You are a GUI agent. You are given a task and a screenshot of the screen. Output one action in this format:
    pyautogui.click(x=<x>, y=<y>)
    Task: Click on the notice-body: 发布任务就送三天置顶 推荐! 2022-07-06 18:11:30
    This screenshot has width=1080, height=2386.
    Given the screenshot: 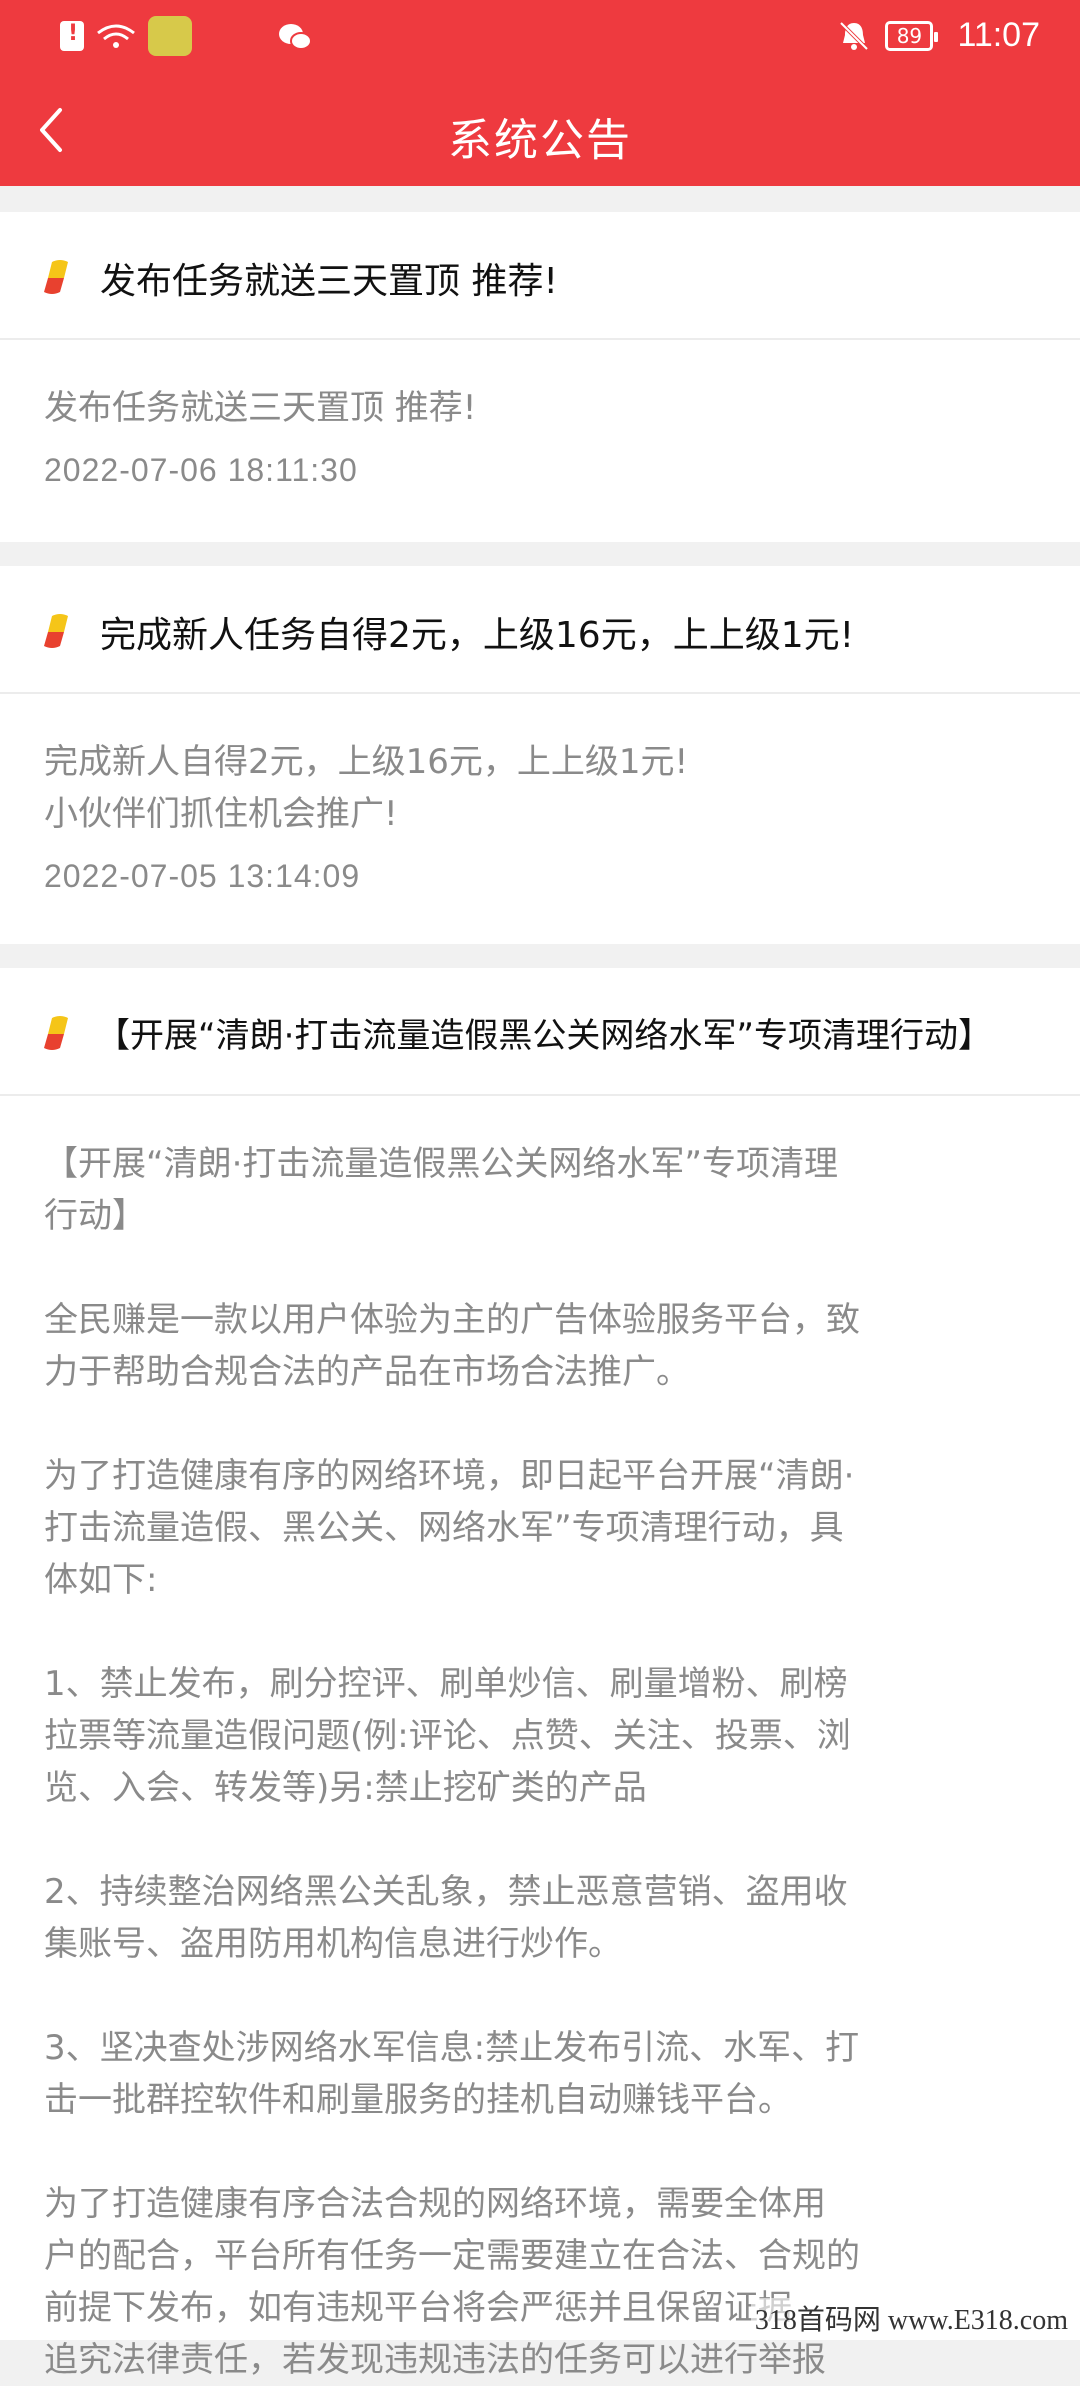 What is the action you would take?
    pyautogui.click(x=540, y=414)
    